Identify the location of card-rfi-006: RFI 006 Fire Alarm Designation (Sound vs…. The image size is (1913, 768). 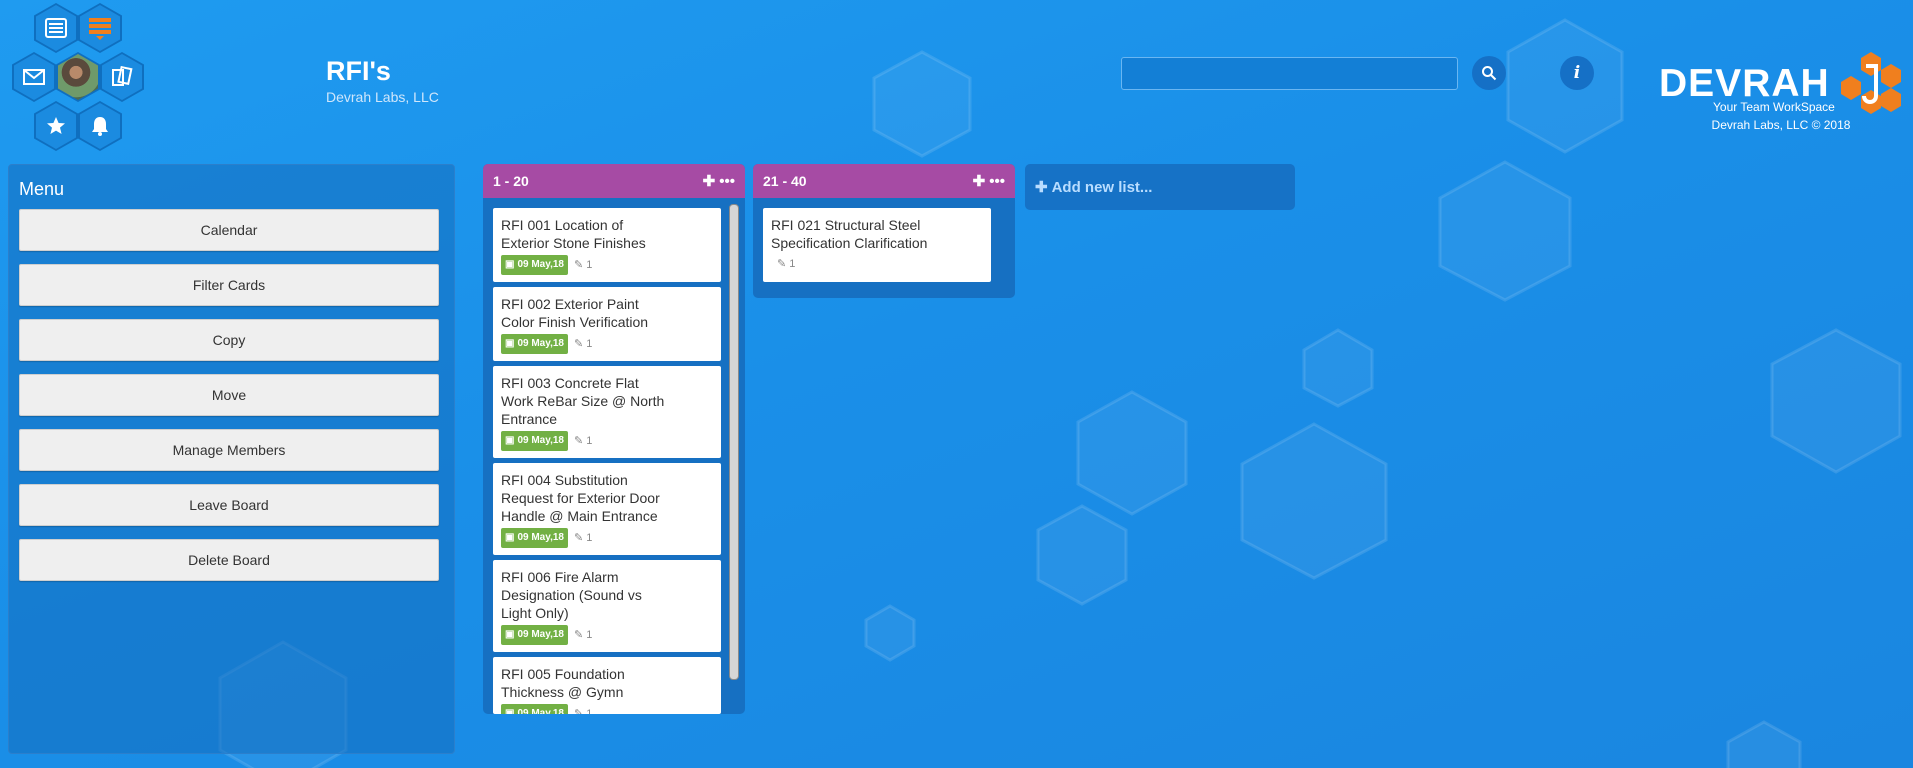
(607, 606).